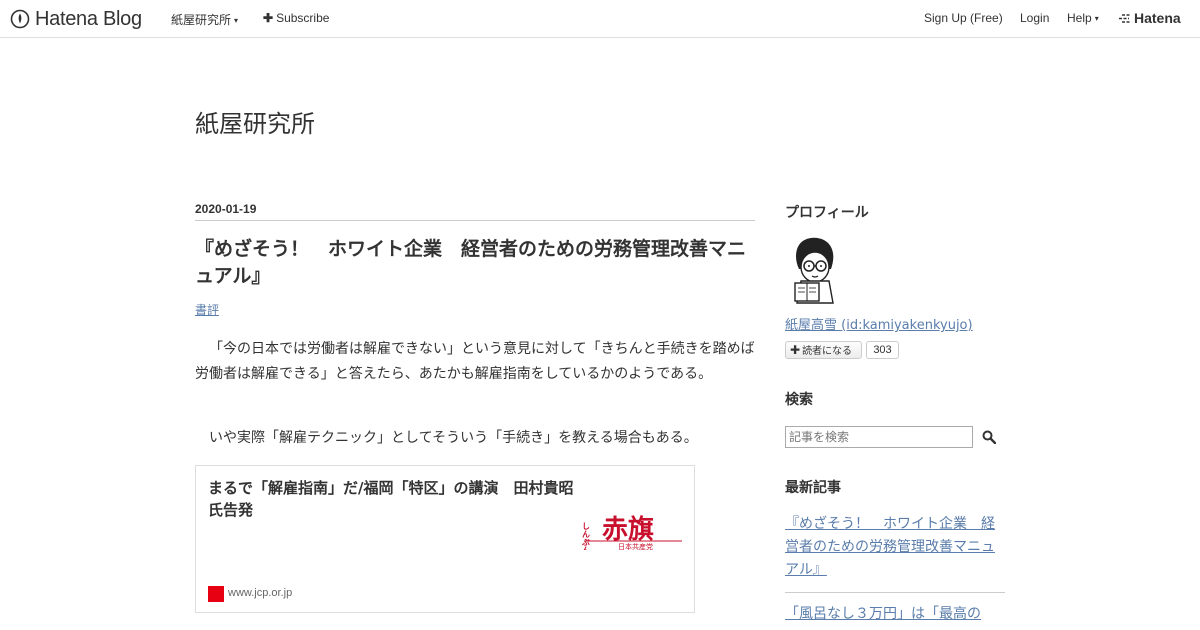  What do you see at coordinates (1157, 18) in the screenshot?
I see `hatena-label: Hatena` at bounding box center [1157, 18].